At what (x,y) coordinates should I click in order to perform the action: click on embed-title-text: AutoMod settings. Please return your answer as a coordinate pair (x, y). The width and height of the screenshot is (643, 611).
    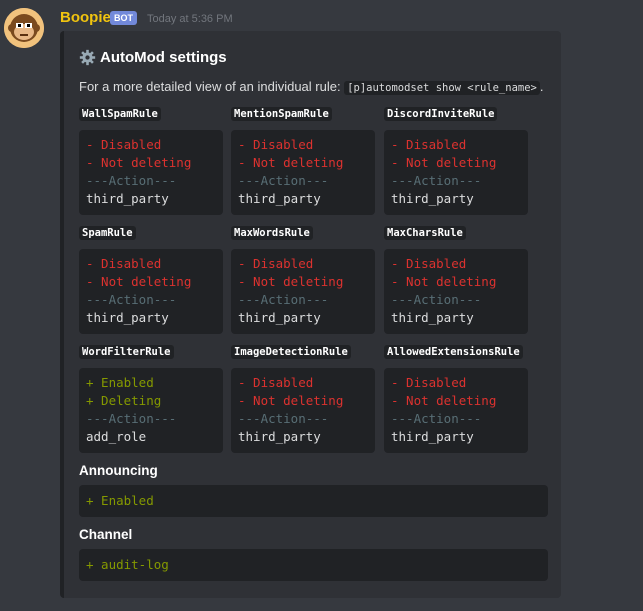
    Looking at the image, I should click on (163, 57).